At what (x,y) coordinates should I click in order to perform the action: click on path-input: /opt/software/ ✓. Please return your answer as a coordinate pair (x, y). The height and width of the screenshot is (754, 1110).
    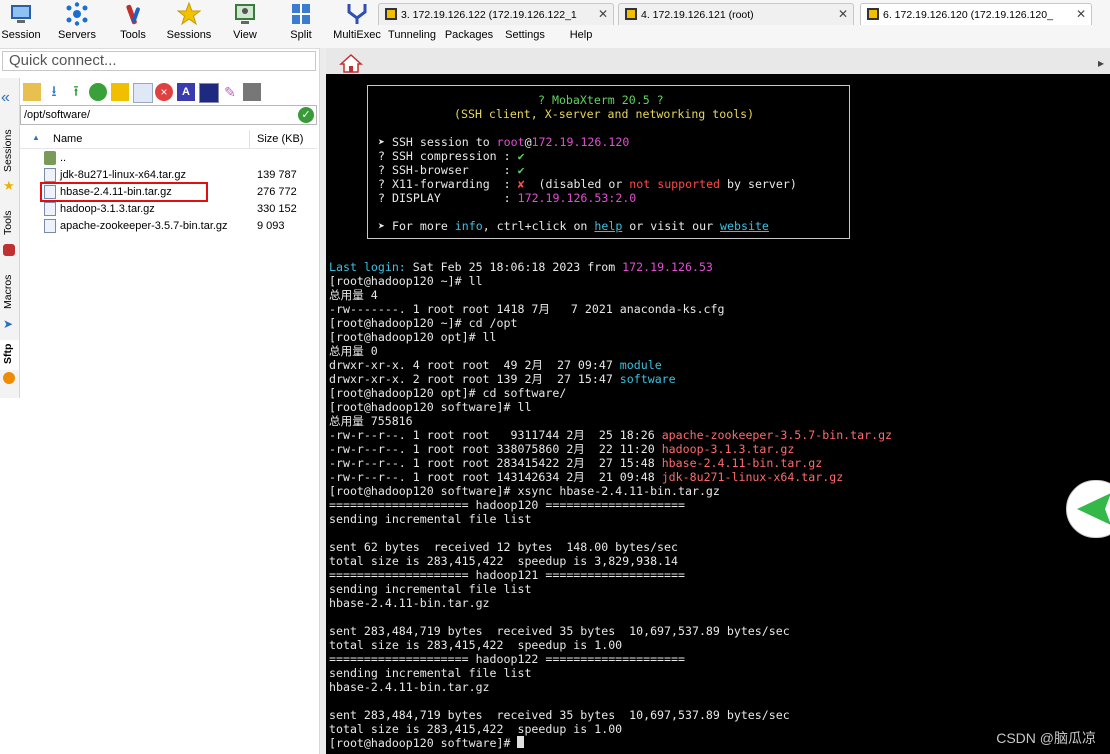
    Looking at the image, I should click on (168, 115).